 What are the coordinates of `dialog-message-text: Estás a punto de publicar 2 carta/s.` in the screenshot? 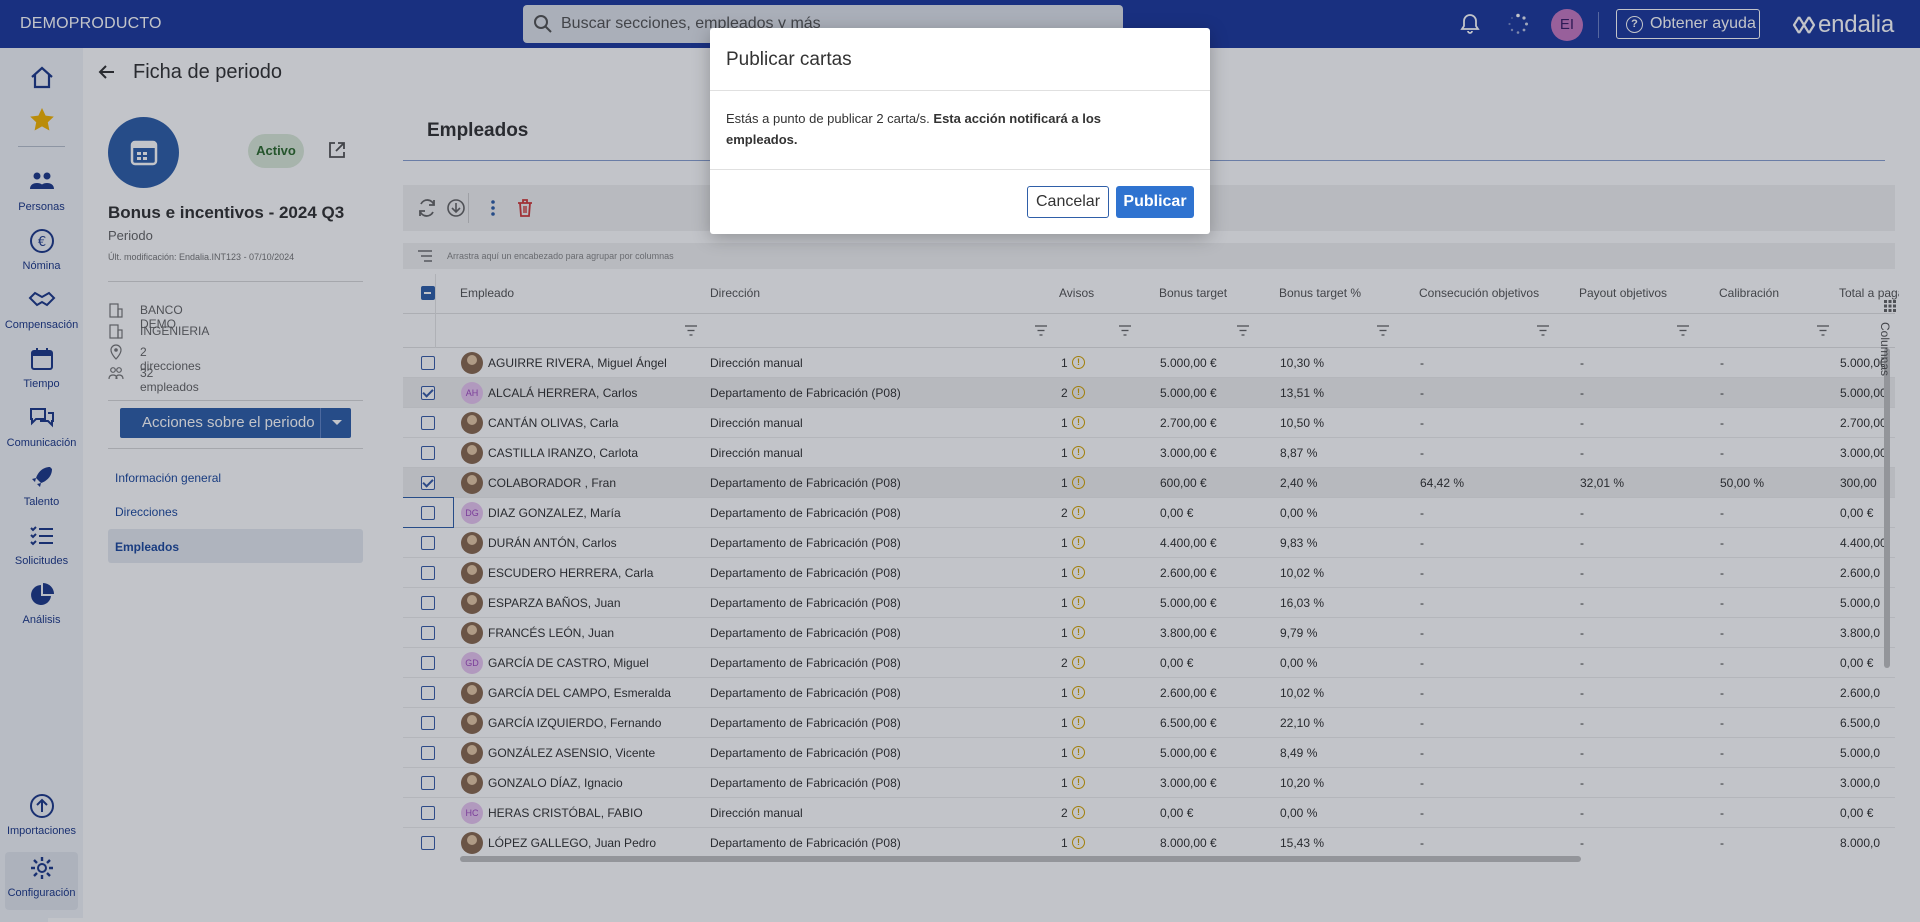 It's located at (830, 118).